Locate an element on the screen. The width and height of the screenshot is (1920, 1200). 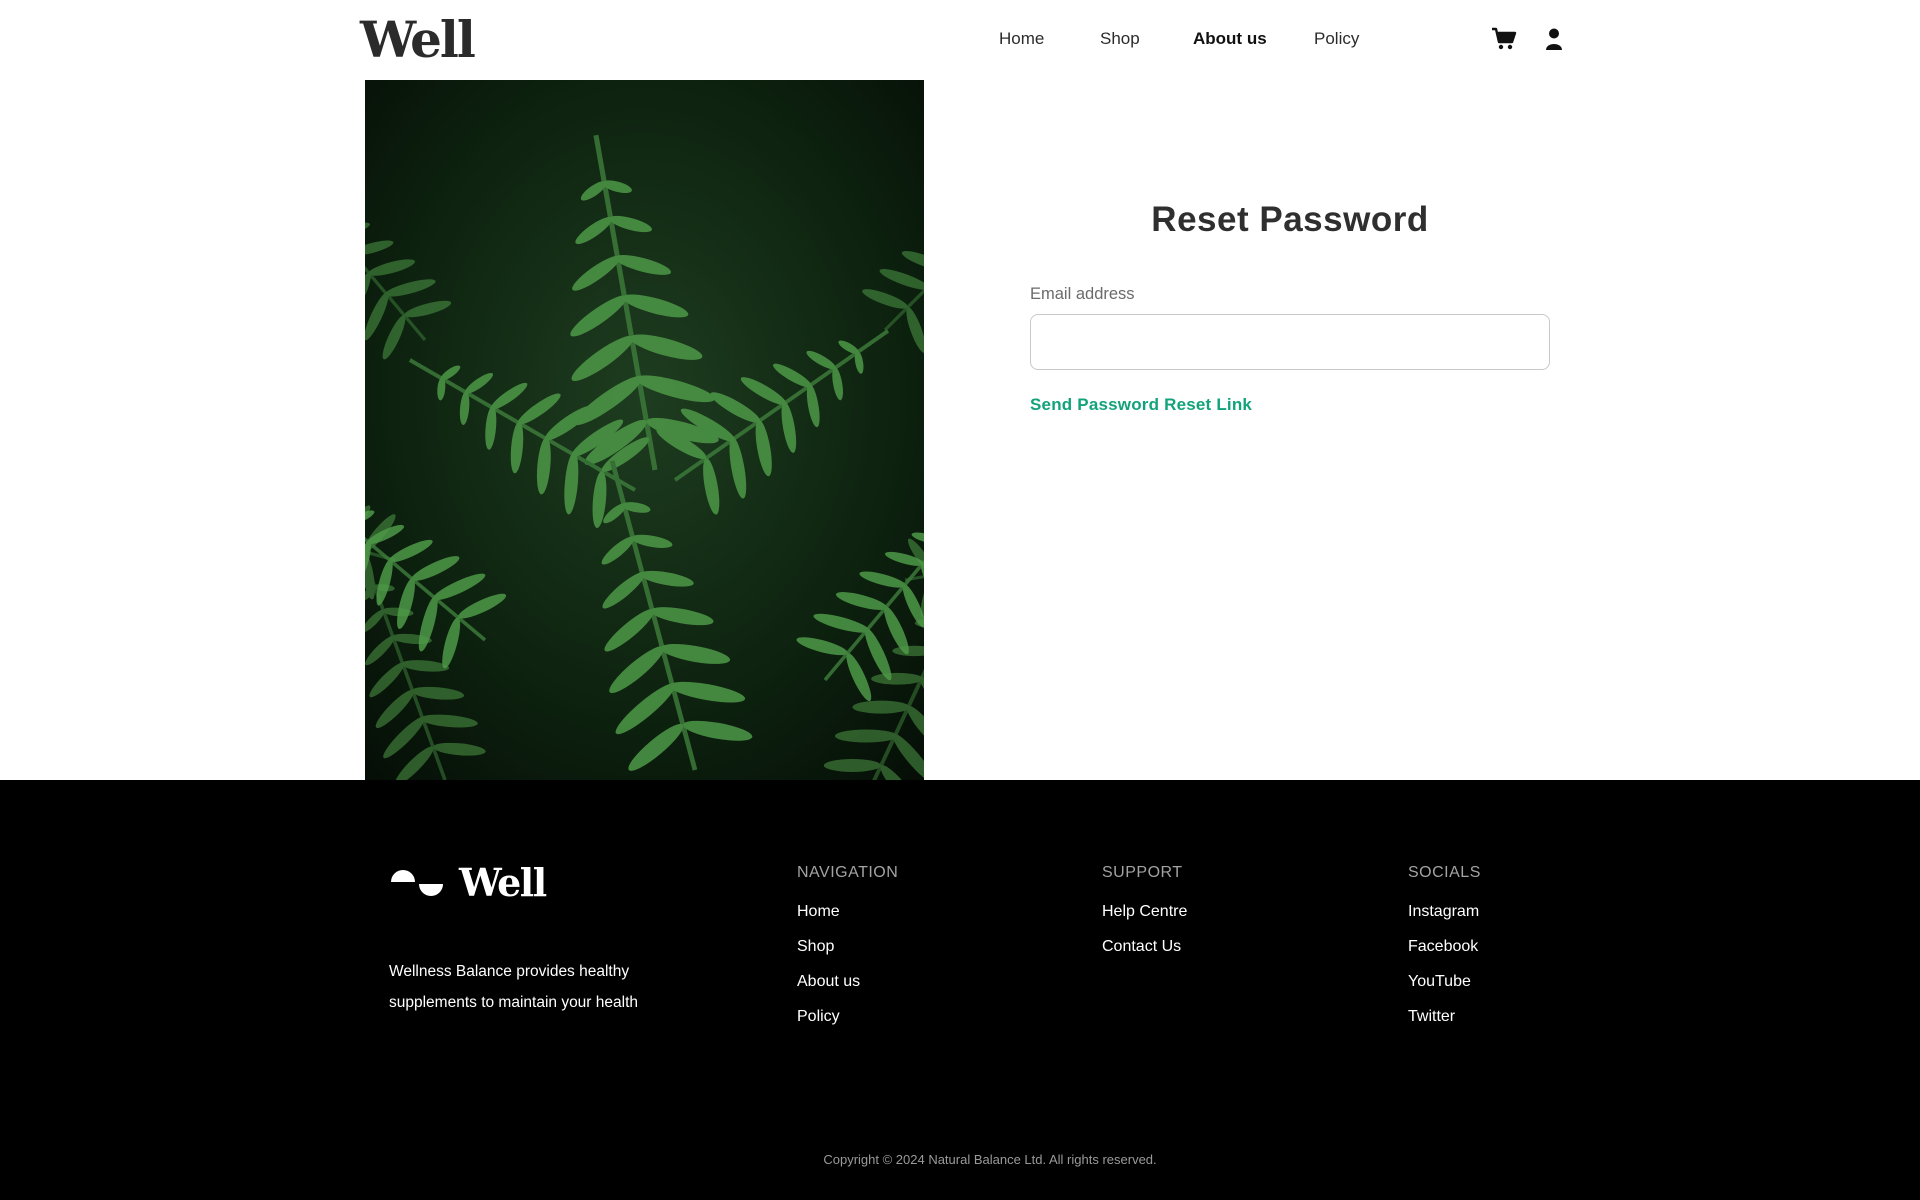
nav-about-us: About us is located at coordinates (1230, 39).